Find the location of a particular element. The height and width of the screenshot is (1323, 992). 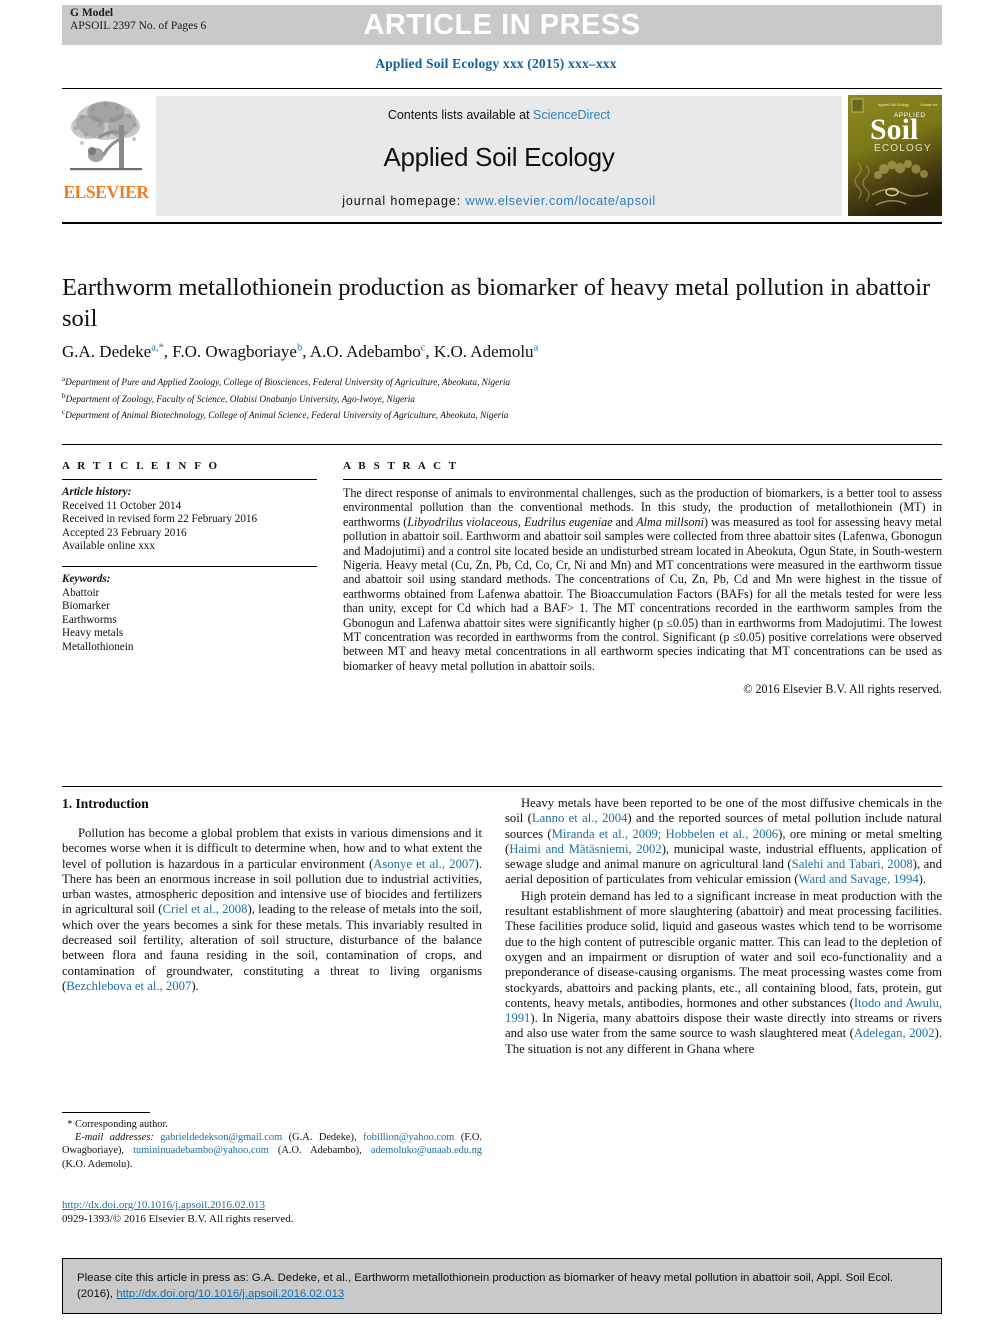

author-entry: K.O. Ademolua is located at coordinates (486, 351).